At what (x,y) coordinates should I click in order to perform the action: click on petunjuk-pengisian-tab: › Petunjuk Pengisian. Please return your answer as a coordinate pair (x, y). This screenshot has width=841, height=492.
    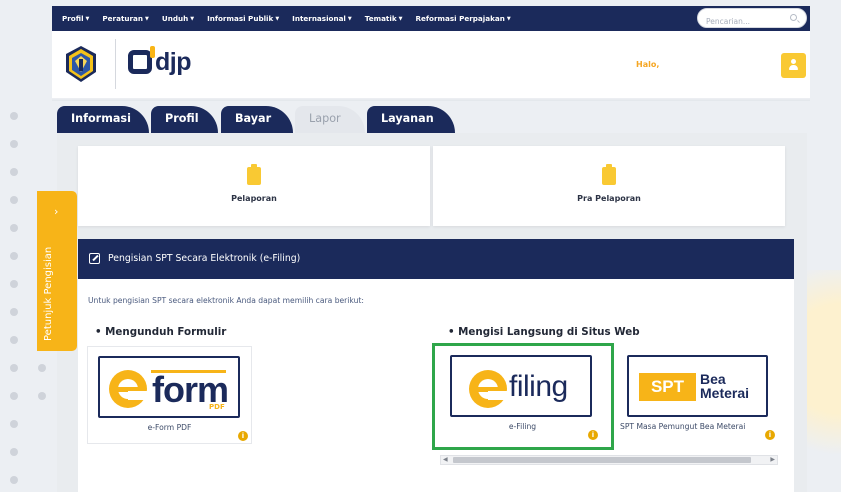
    Looking at the image, I should click on (57, 271).